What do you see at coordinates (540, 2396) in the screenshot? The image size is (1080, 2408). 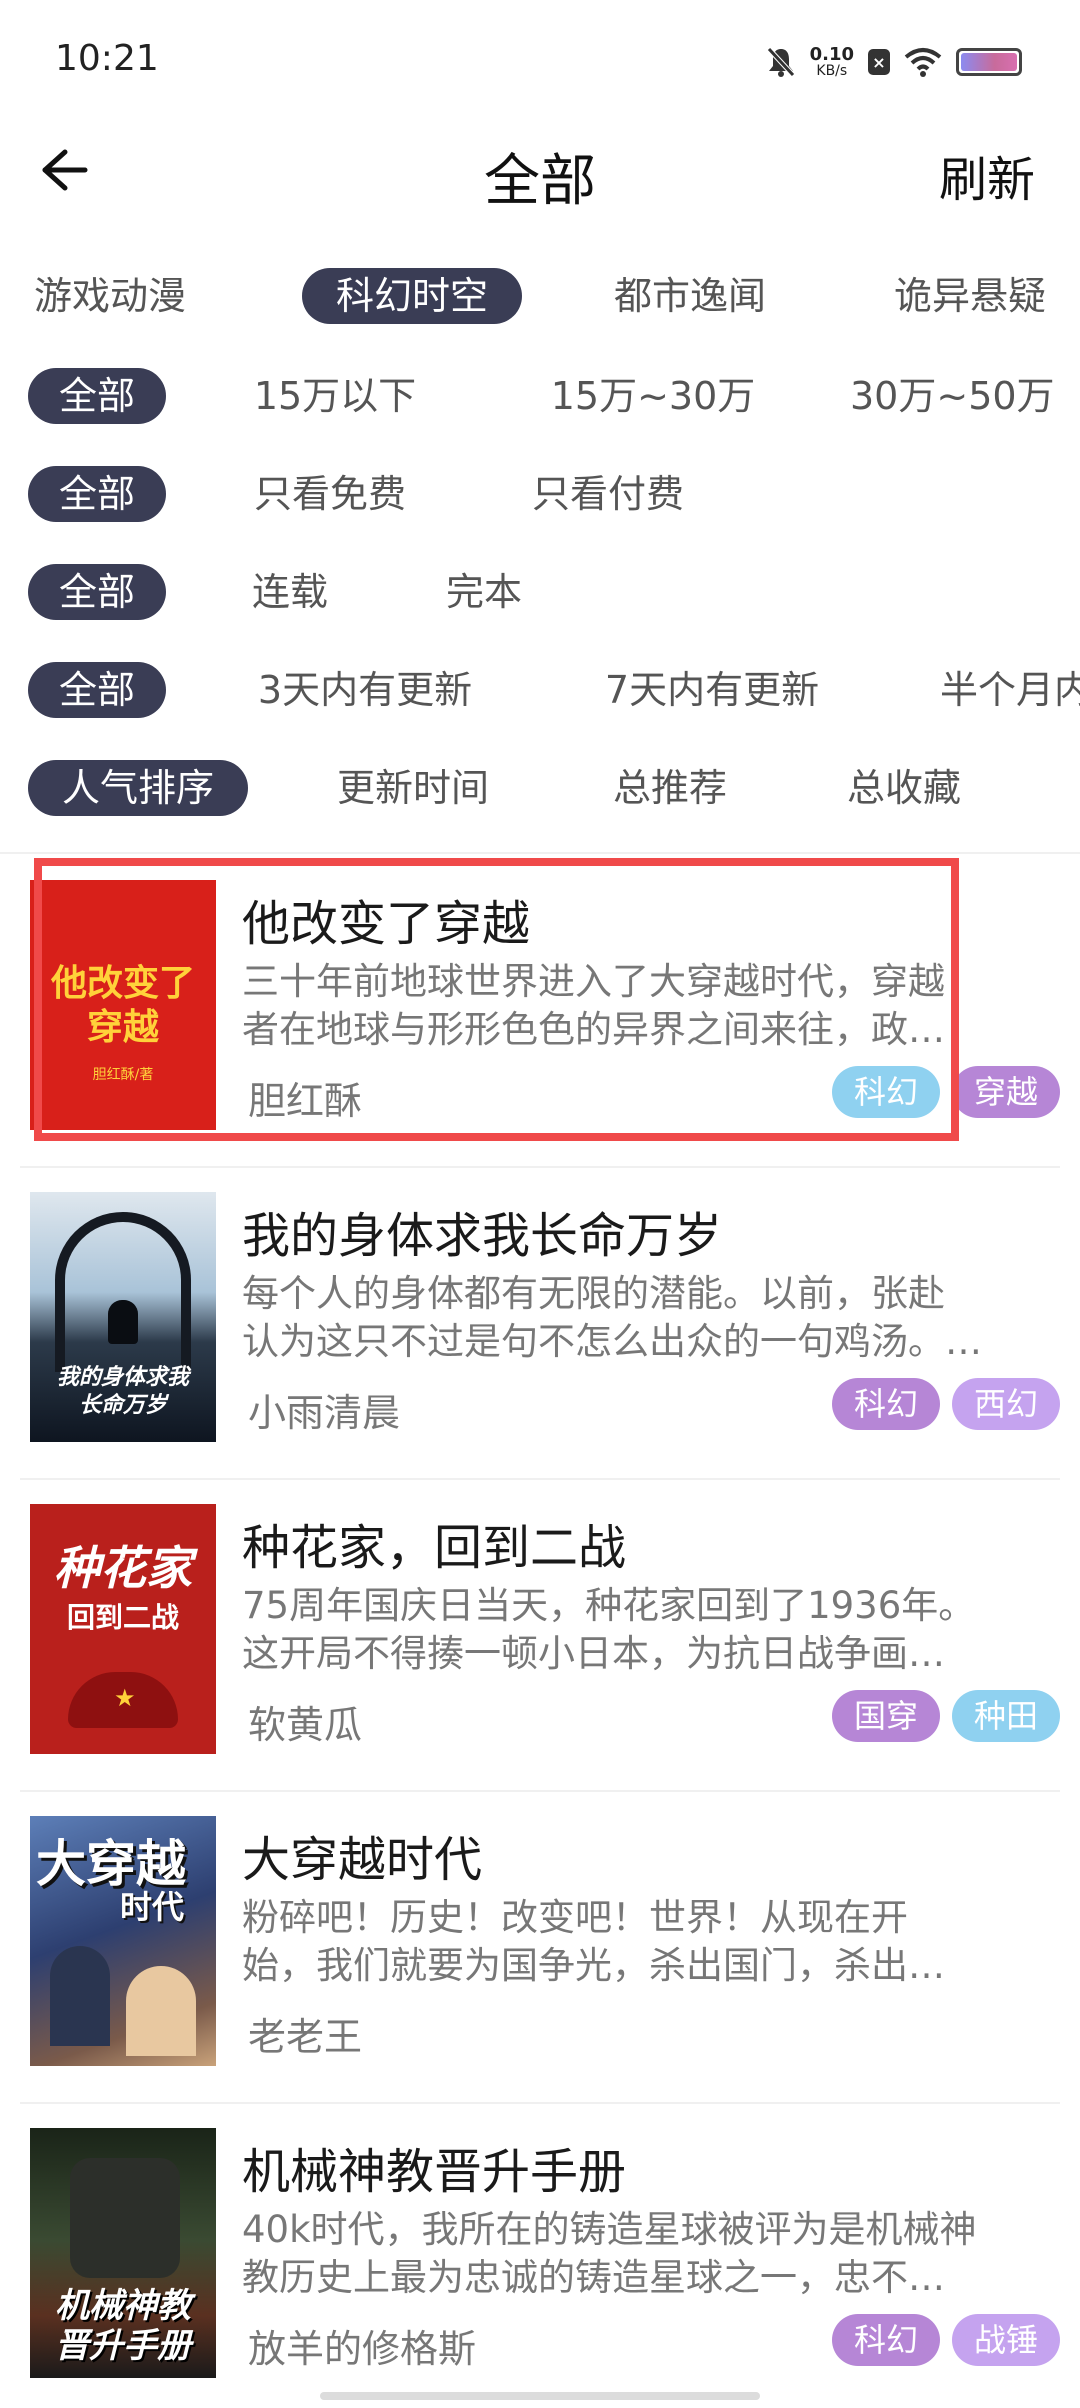 I see `home-indicator` at bounding box center [540, 2396].